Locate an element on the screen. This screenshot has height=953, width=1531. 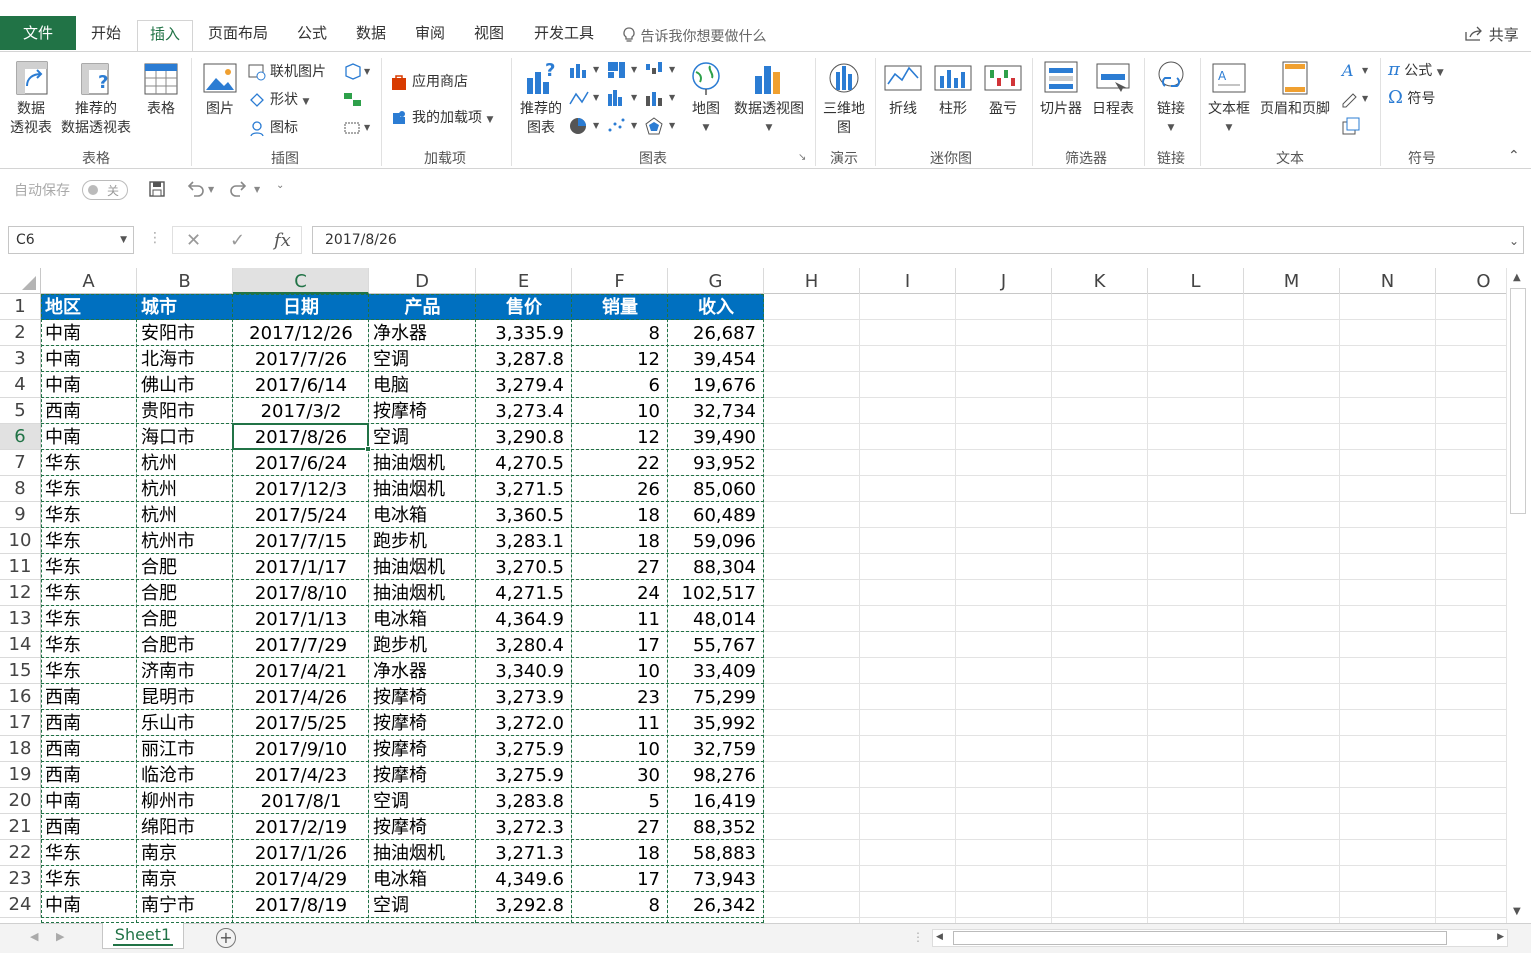
table-button: 表格 is located at coordinates (161, 88).